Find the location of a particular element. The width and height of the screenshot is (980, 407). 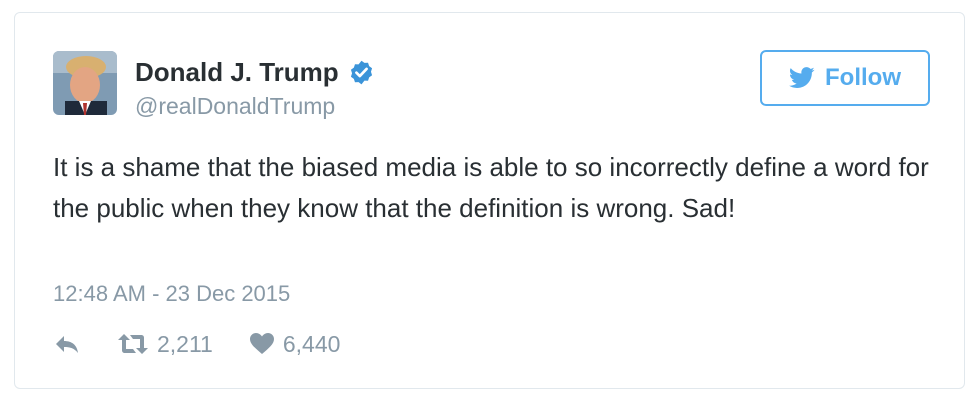

like-button: 6,440 is located at coordinates (295, 344).